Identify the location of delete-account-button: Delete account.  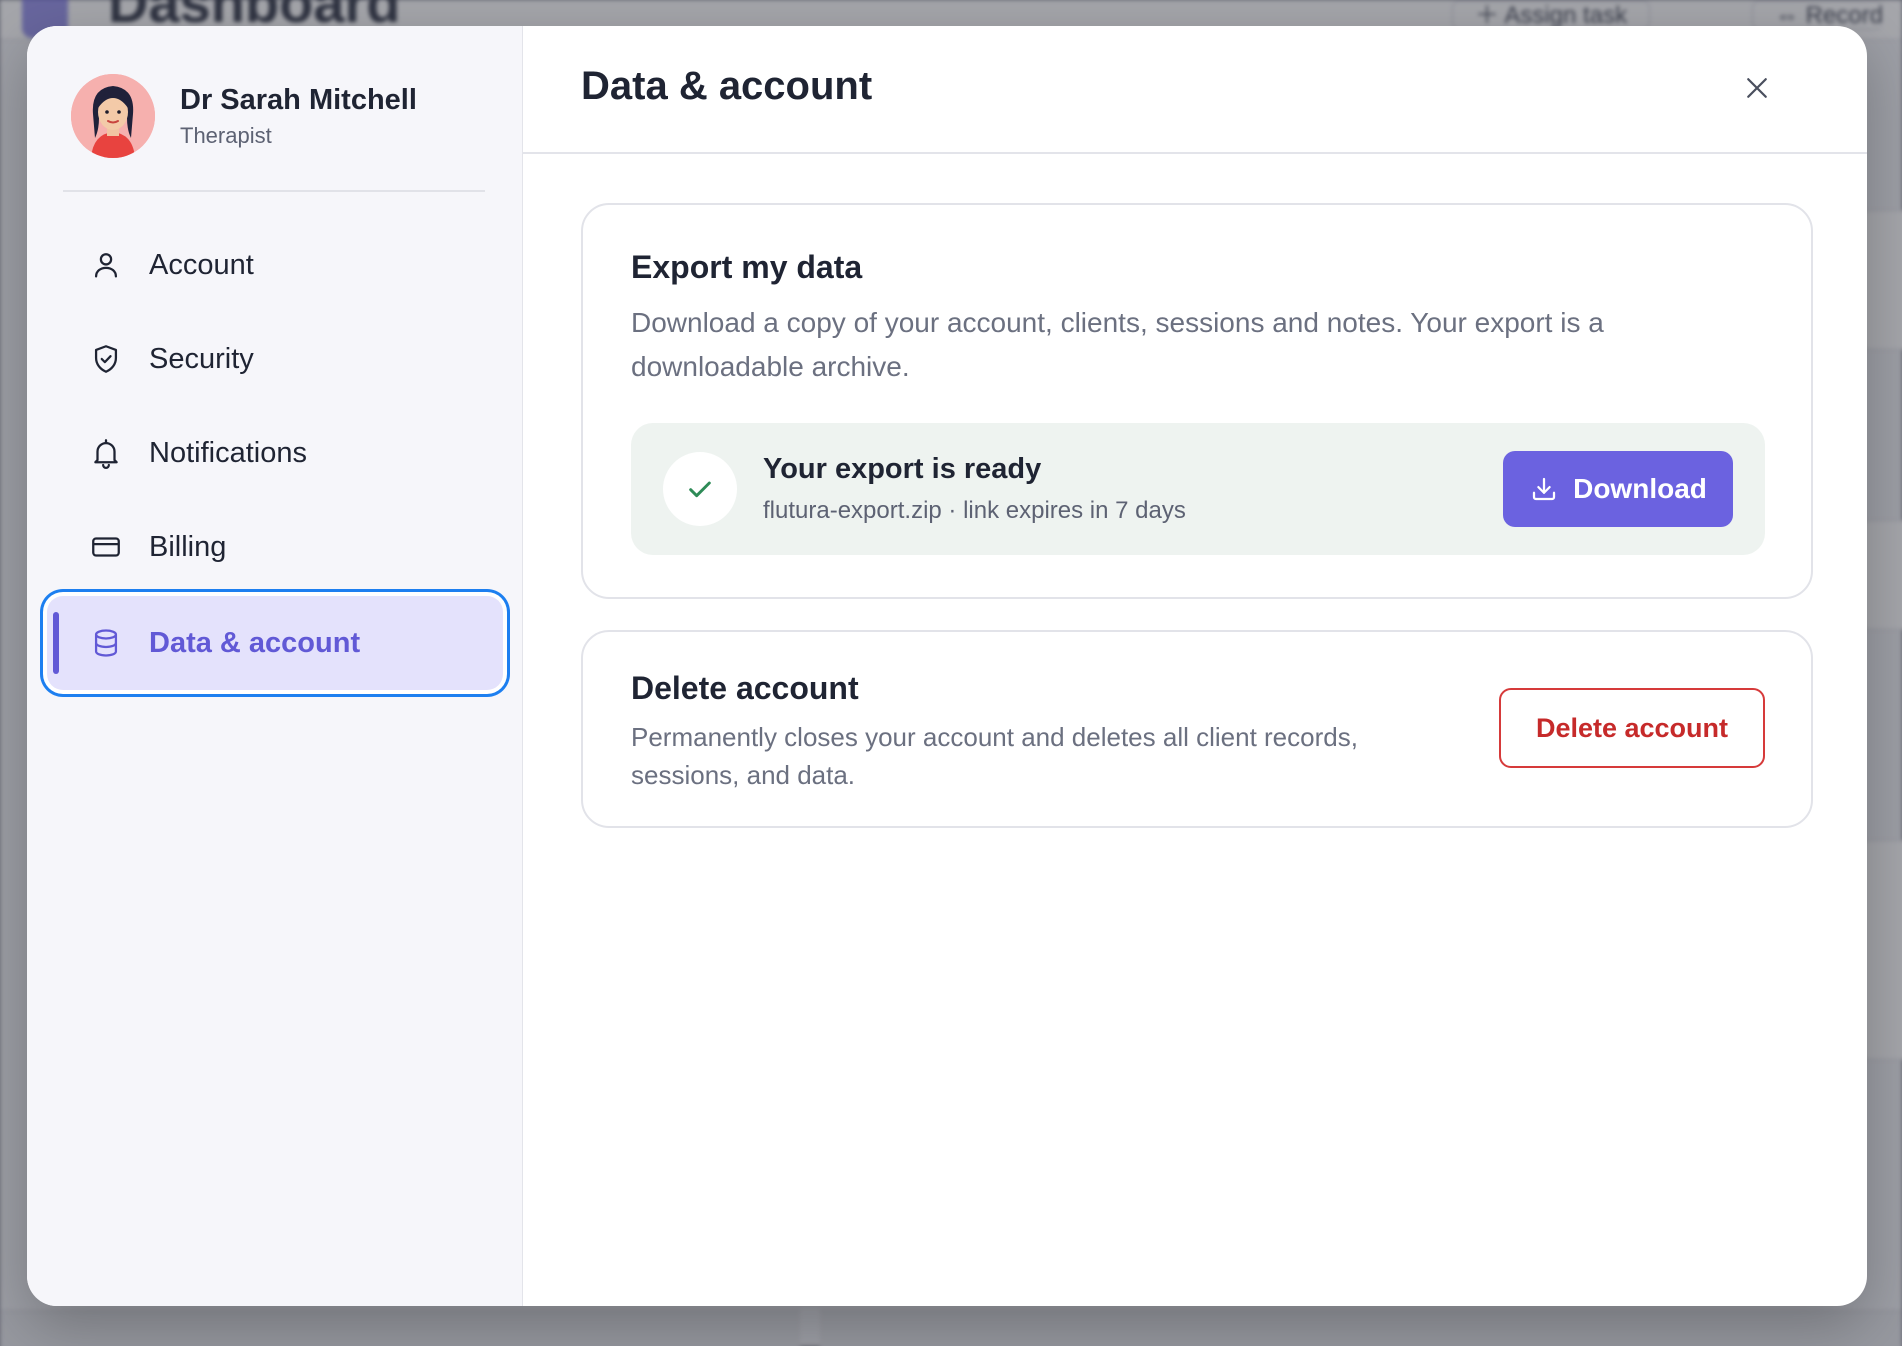
(1632, 728).